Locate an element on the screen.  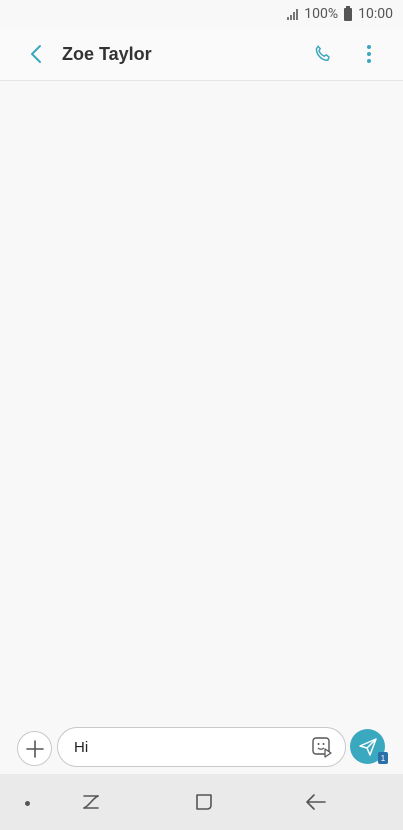
message-input: Hi is located at coordinates (201, 747).